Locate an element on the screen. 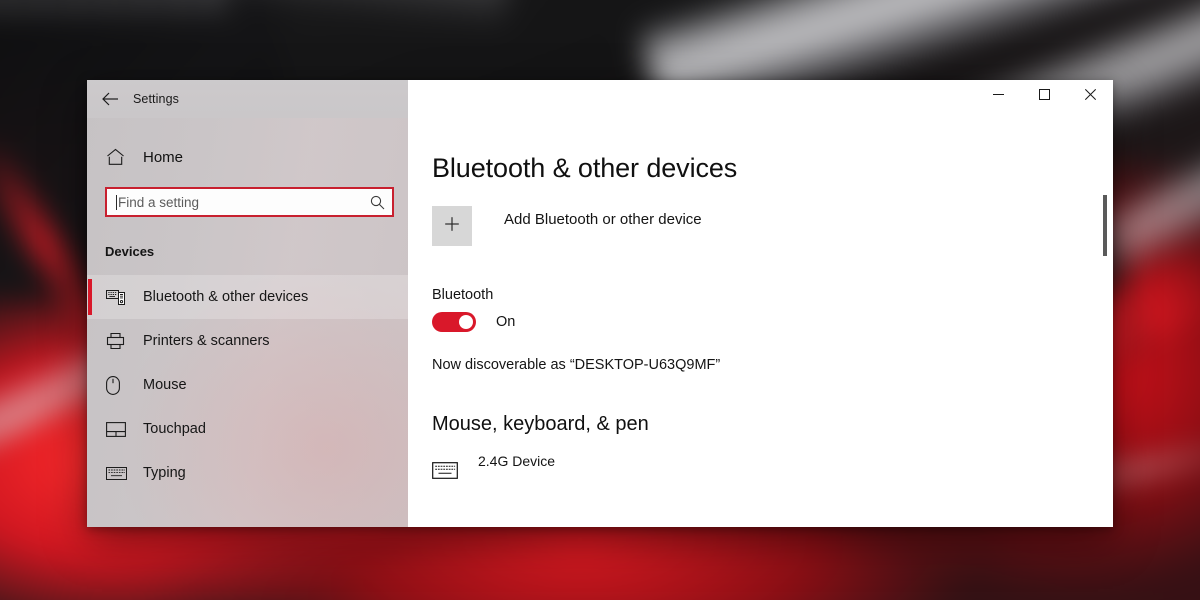 This screenshot has height=600, width=1200. back-arrow-icon is located at coordinates (110, 99).